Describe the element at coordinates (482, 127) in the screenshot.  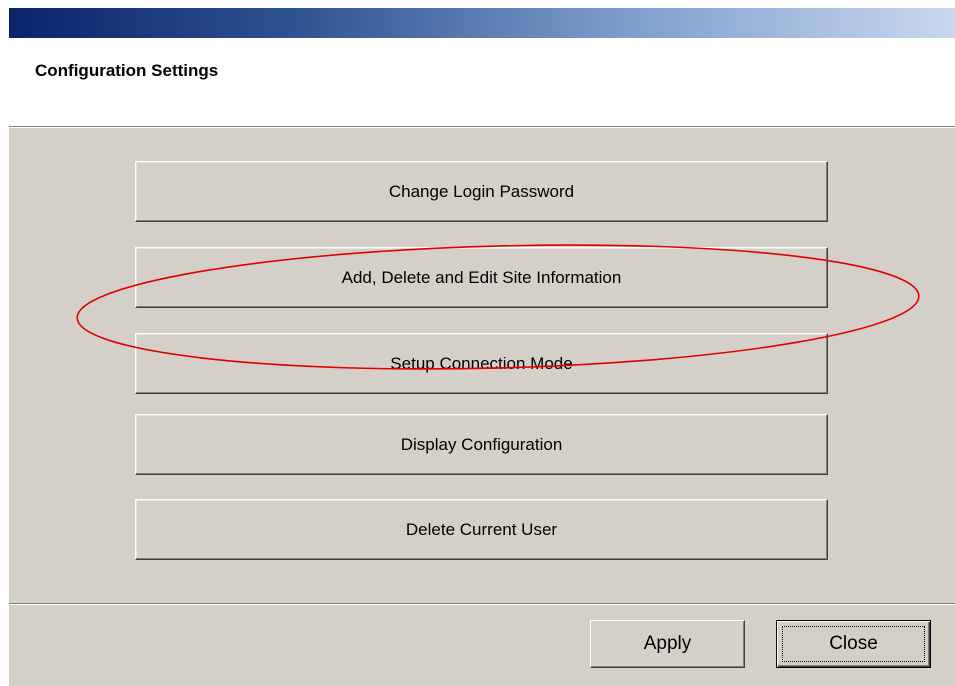
I see `header-divider` at that location.